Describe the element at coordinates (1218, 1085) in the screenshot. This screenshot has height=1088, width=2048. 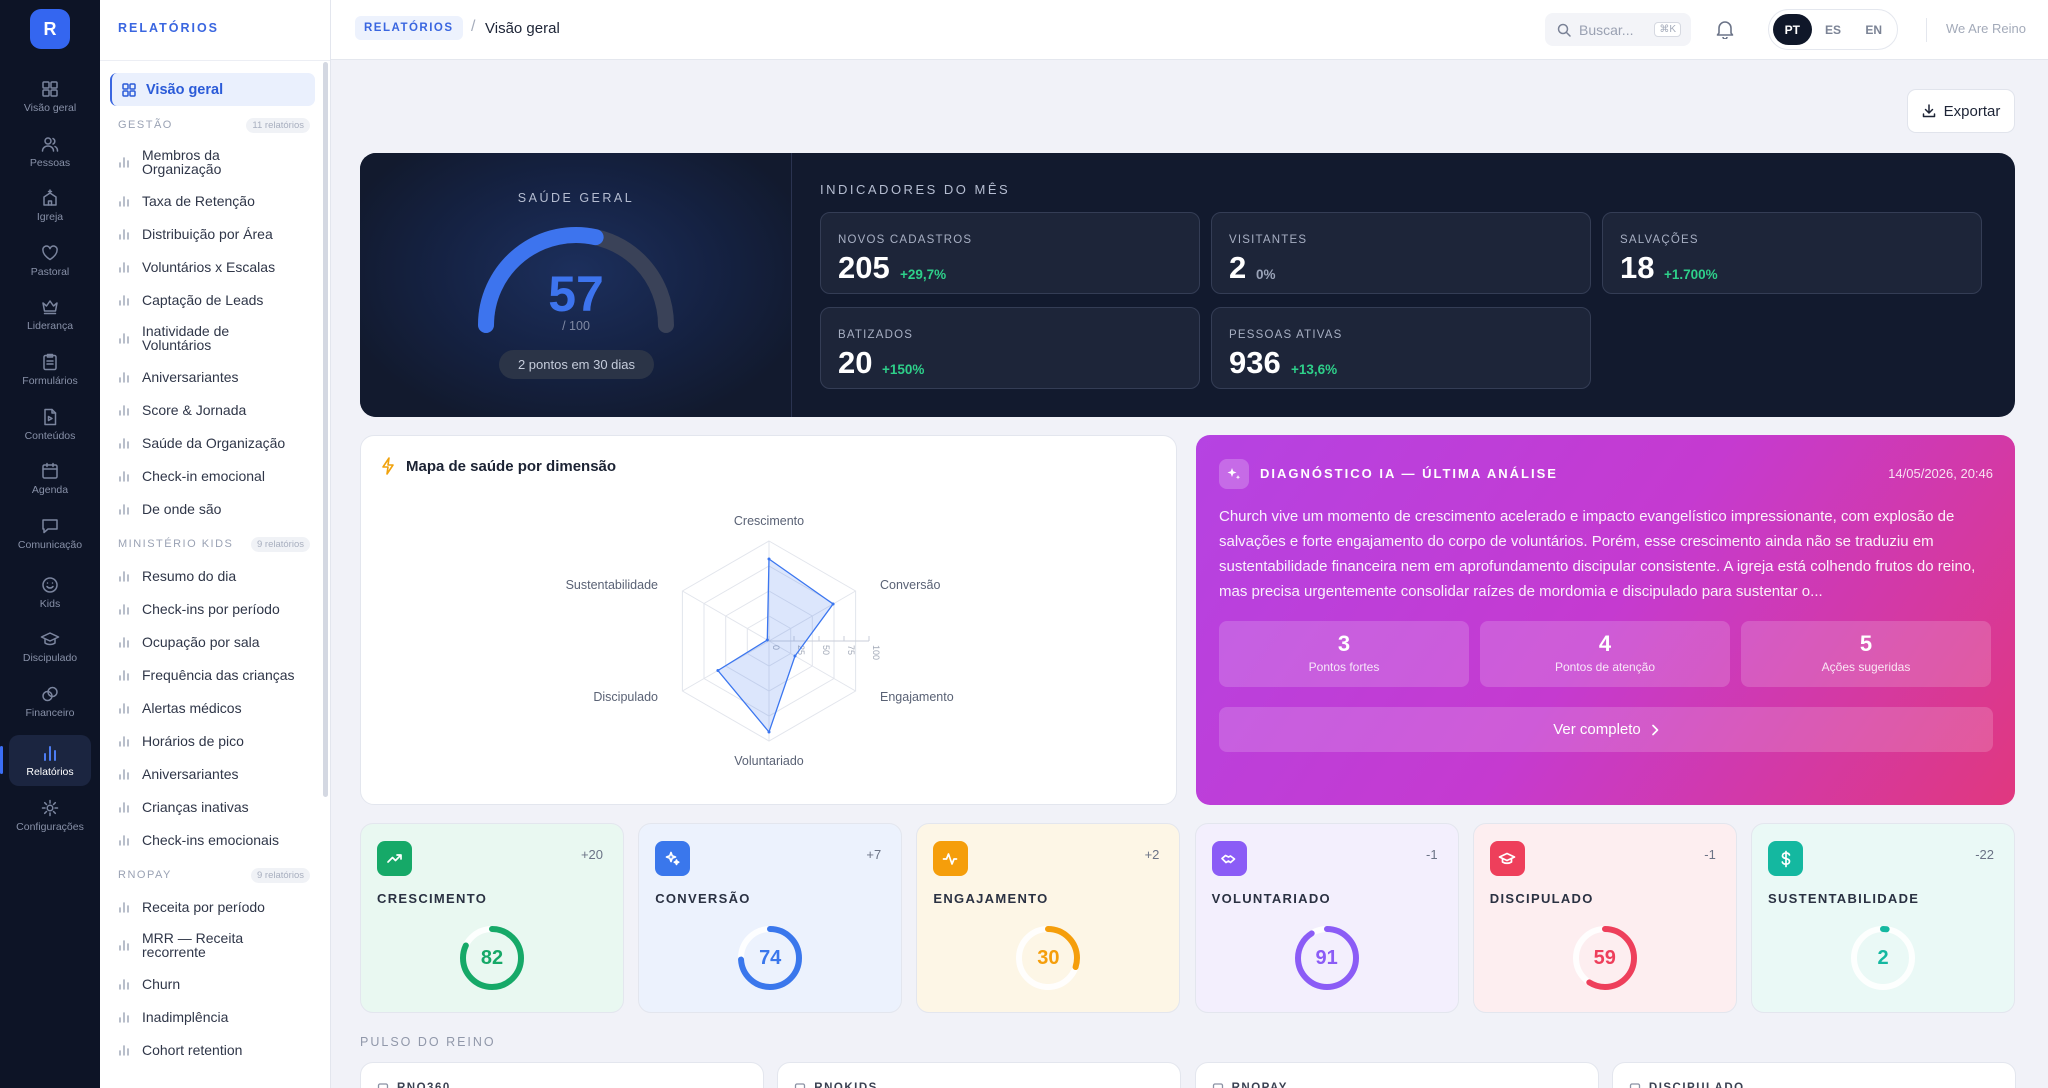
I see `card-icon` at that location.